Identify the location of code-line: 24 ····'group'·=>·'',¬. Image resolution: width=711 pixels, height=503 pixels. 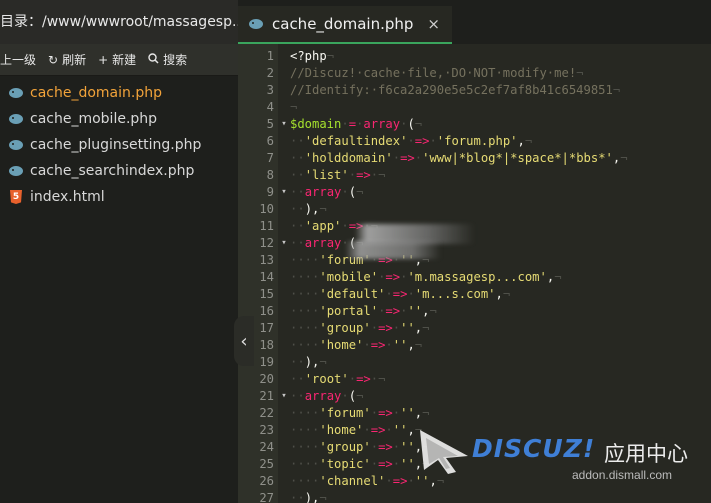
(474, 447).